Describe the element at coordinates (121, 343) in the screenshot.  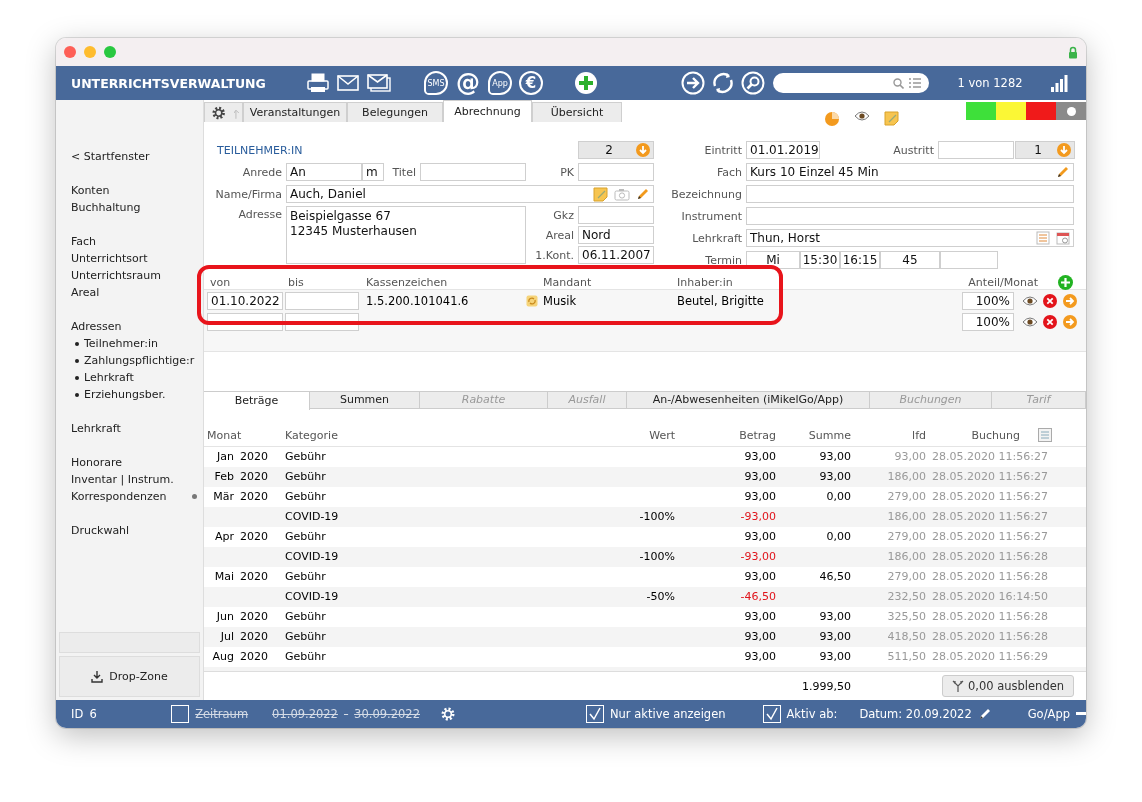
I see `sidebar-item: Teilnehmer:in` at that location.